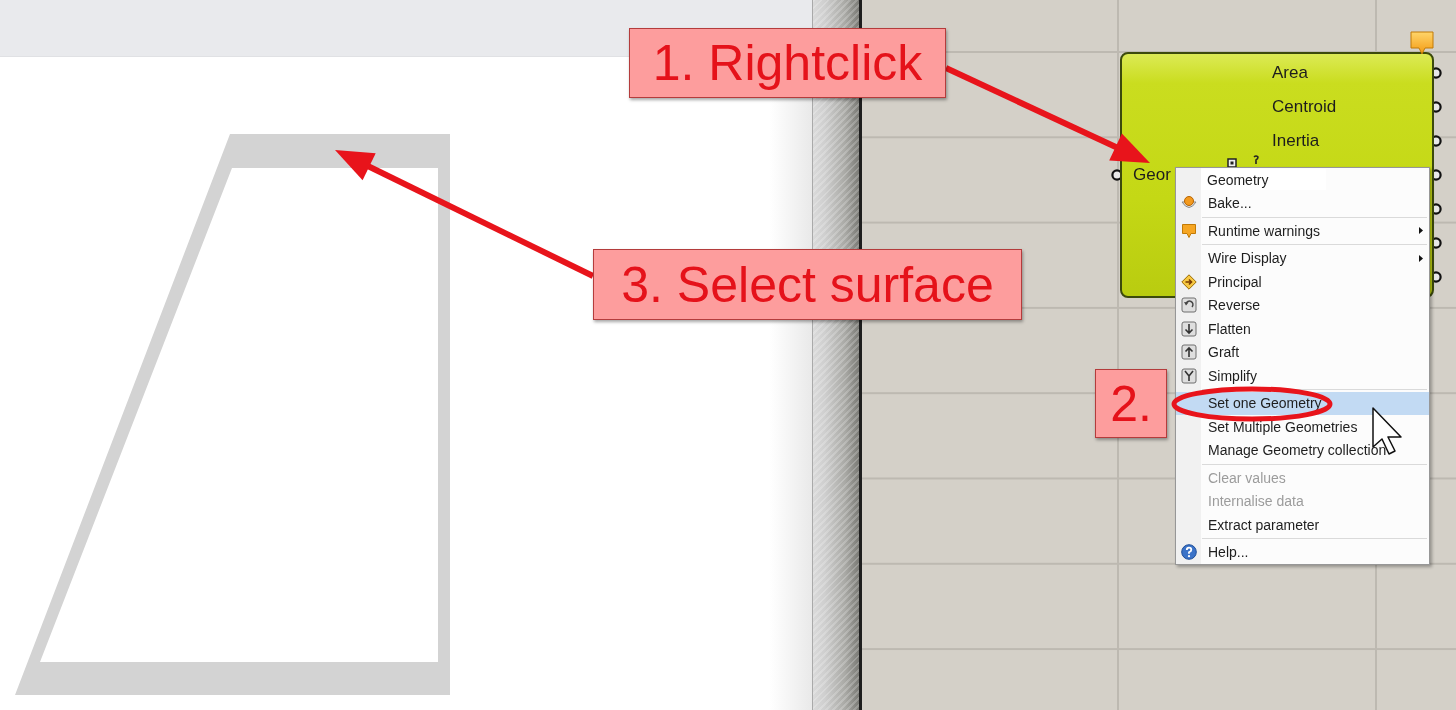 This screenshot has width=1456, height=710. Describe the element at coordinates (1232, 163) in the screenshot. I see `square-icon` at that location.